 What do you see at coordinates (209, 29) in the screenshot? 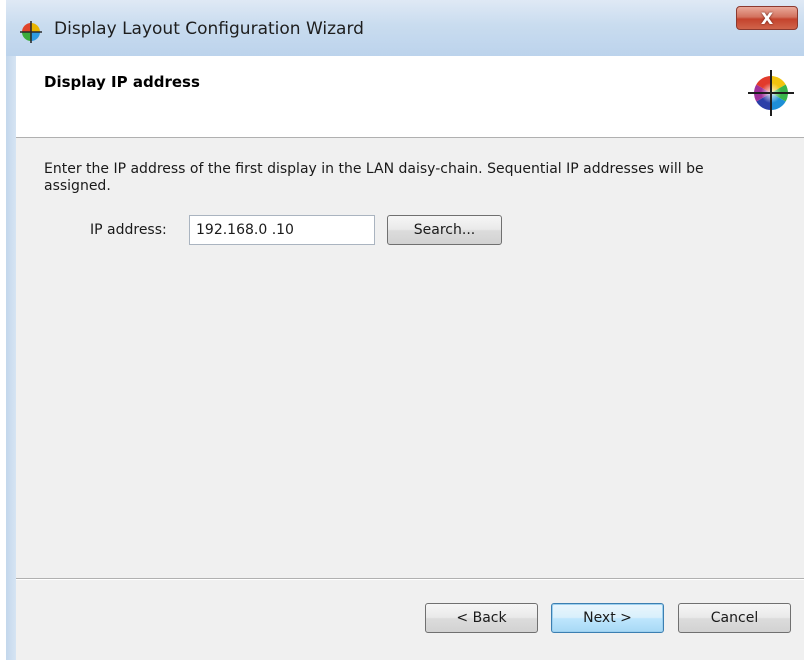
I see `window-title: Display Layout Configuration Wizard` at bounding box center [209, 29].